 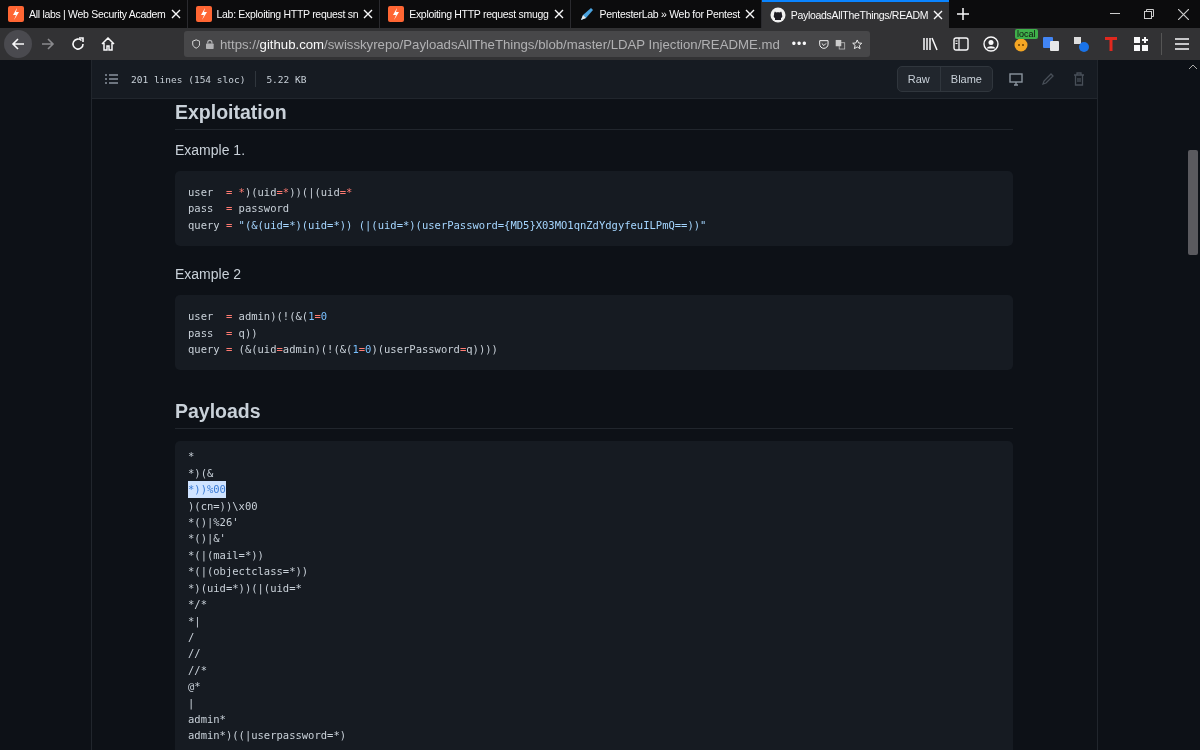 I want to click on browser-tab: PayloadsAllTheThings/READM, so click(x=855, y=14).